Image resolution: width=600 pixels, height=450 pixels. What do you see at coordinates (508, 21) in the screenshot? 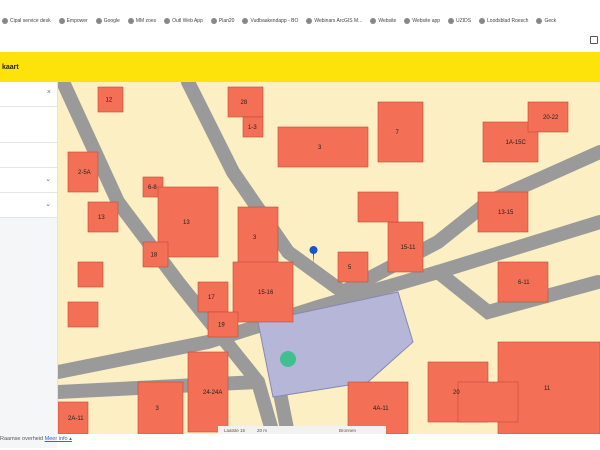
I see `bookmark-label: Loodsblad Roesch` at bounding box center [508, 21].